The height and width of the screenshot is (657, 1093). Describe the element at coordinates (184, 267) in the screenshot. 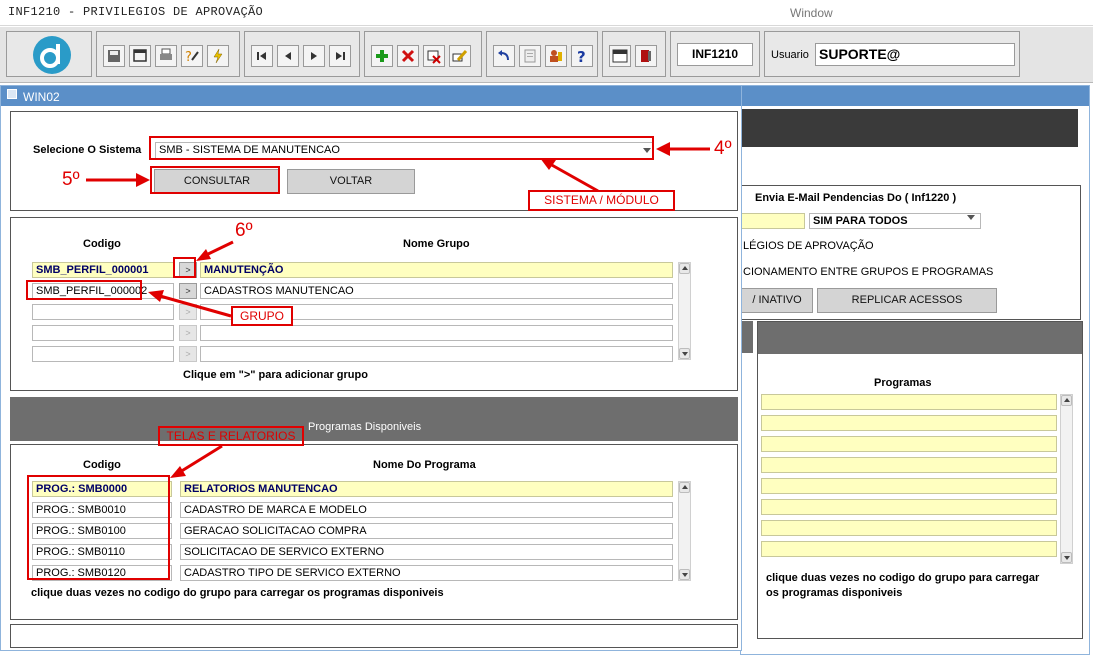

I see `add-group-highlight-box` at that location.